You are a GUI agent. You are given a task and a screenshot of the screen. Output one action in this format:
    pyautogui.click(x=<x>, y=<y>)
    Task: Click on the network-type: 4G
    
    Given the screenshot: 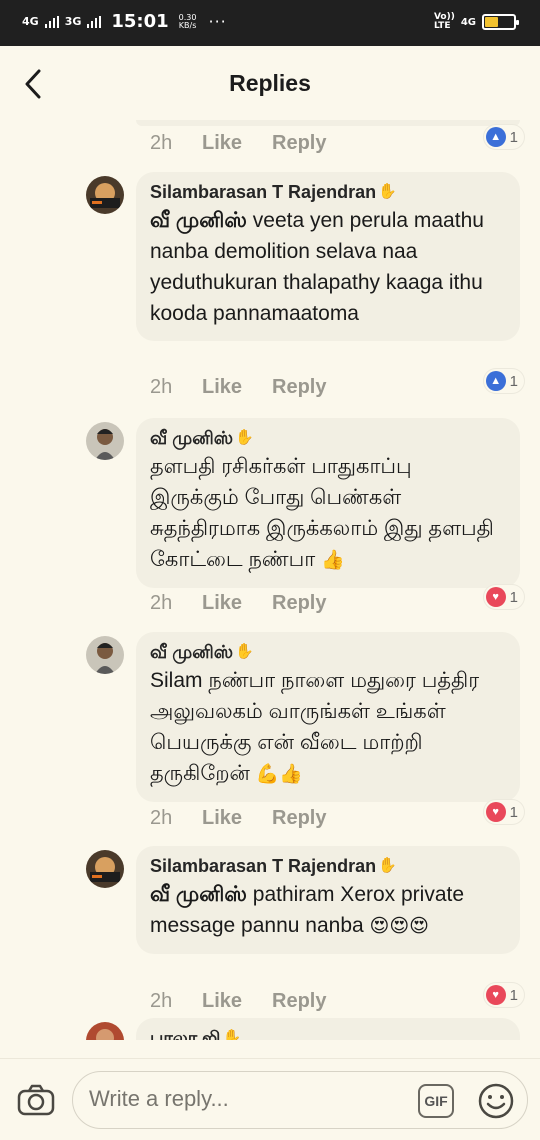 What is the action you would take?
    pyautogui.click(x=468, y=22)
    